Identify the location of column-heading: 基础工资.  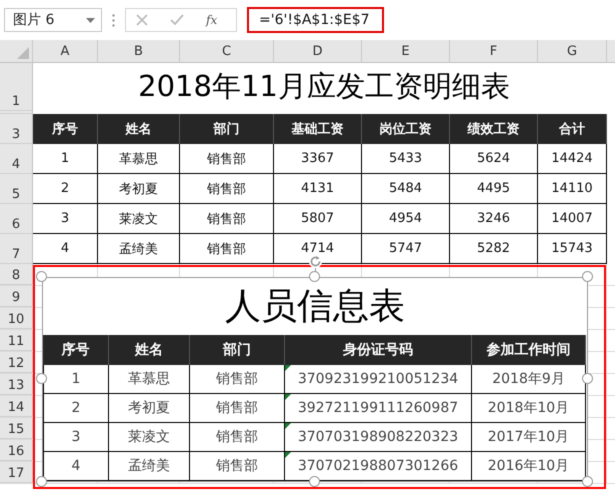
(318, 129).